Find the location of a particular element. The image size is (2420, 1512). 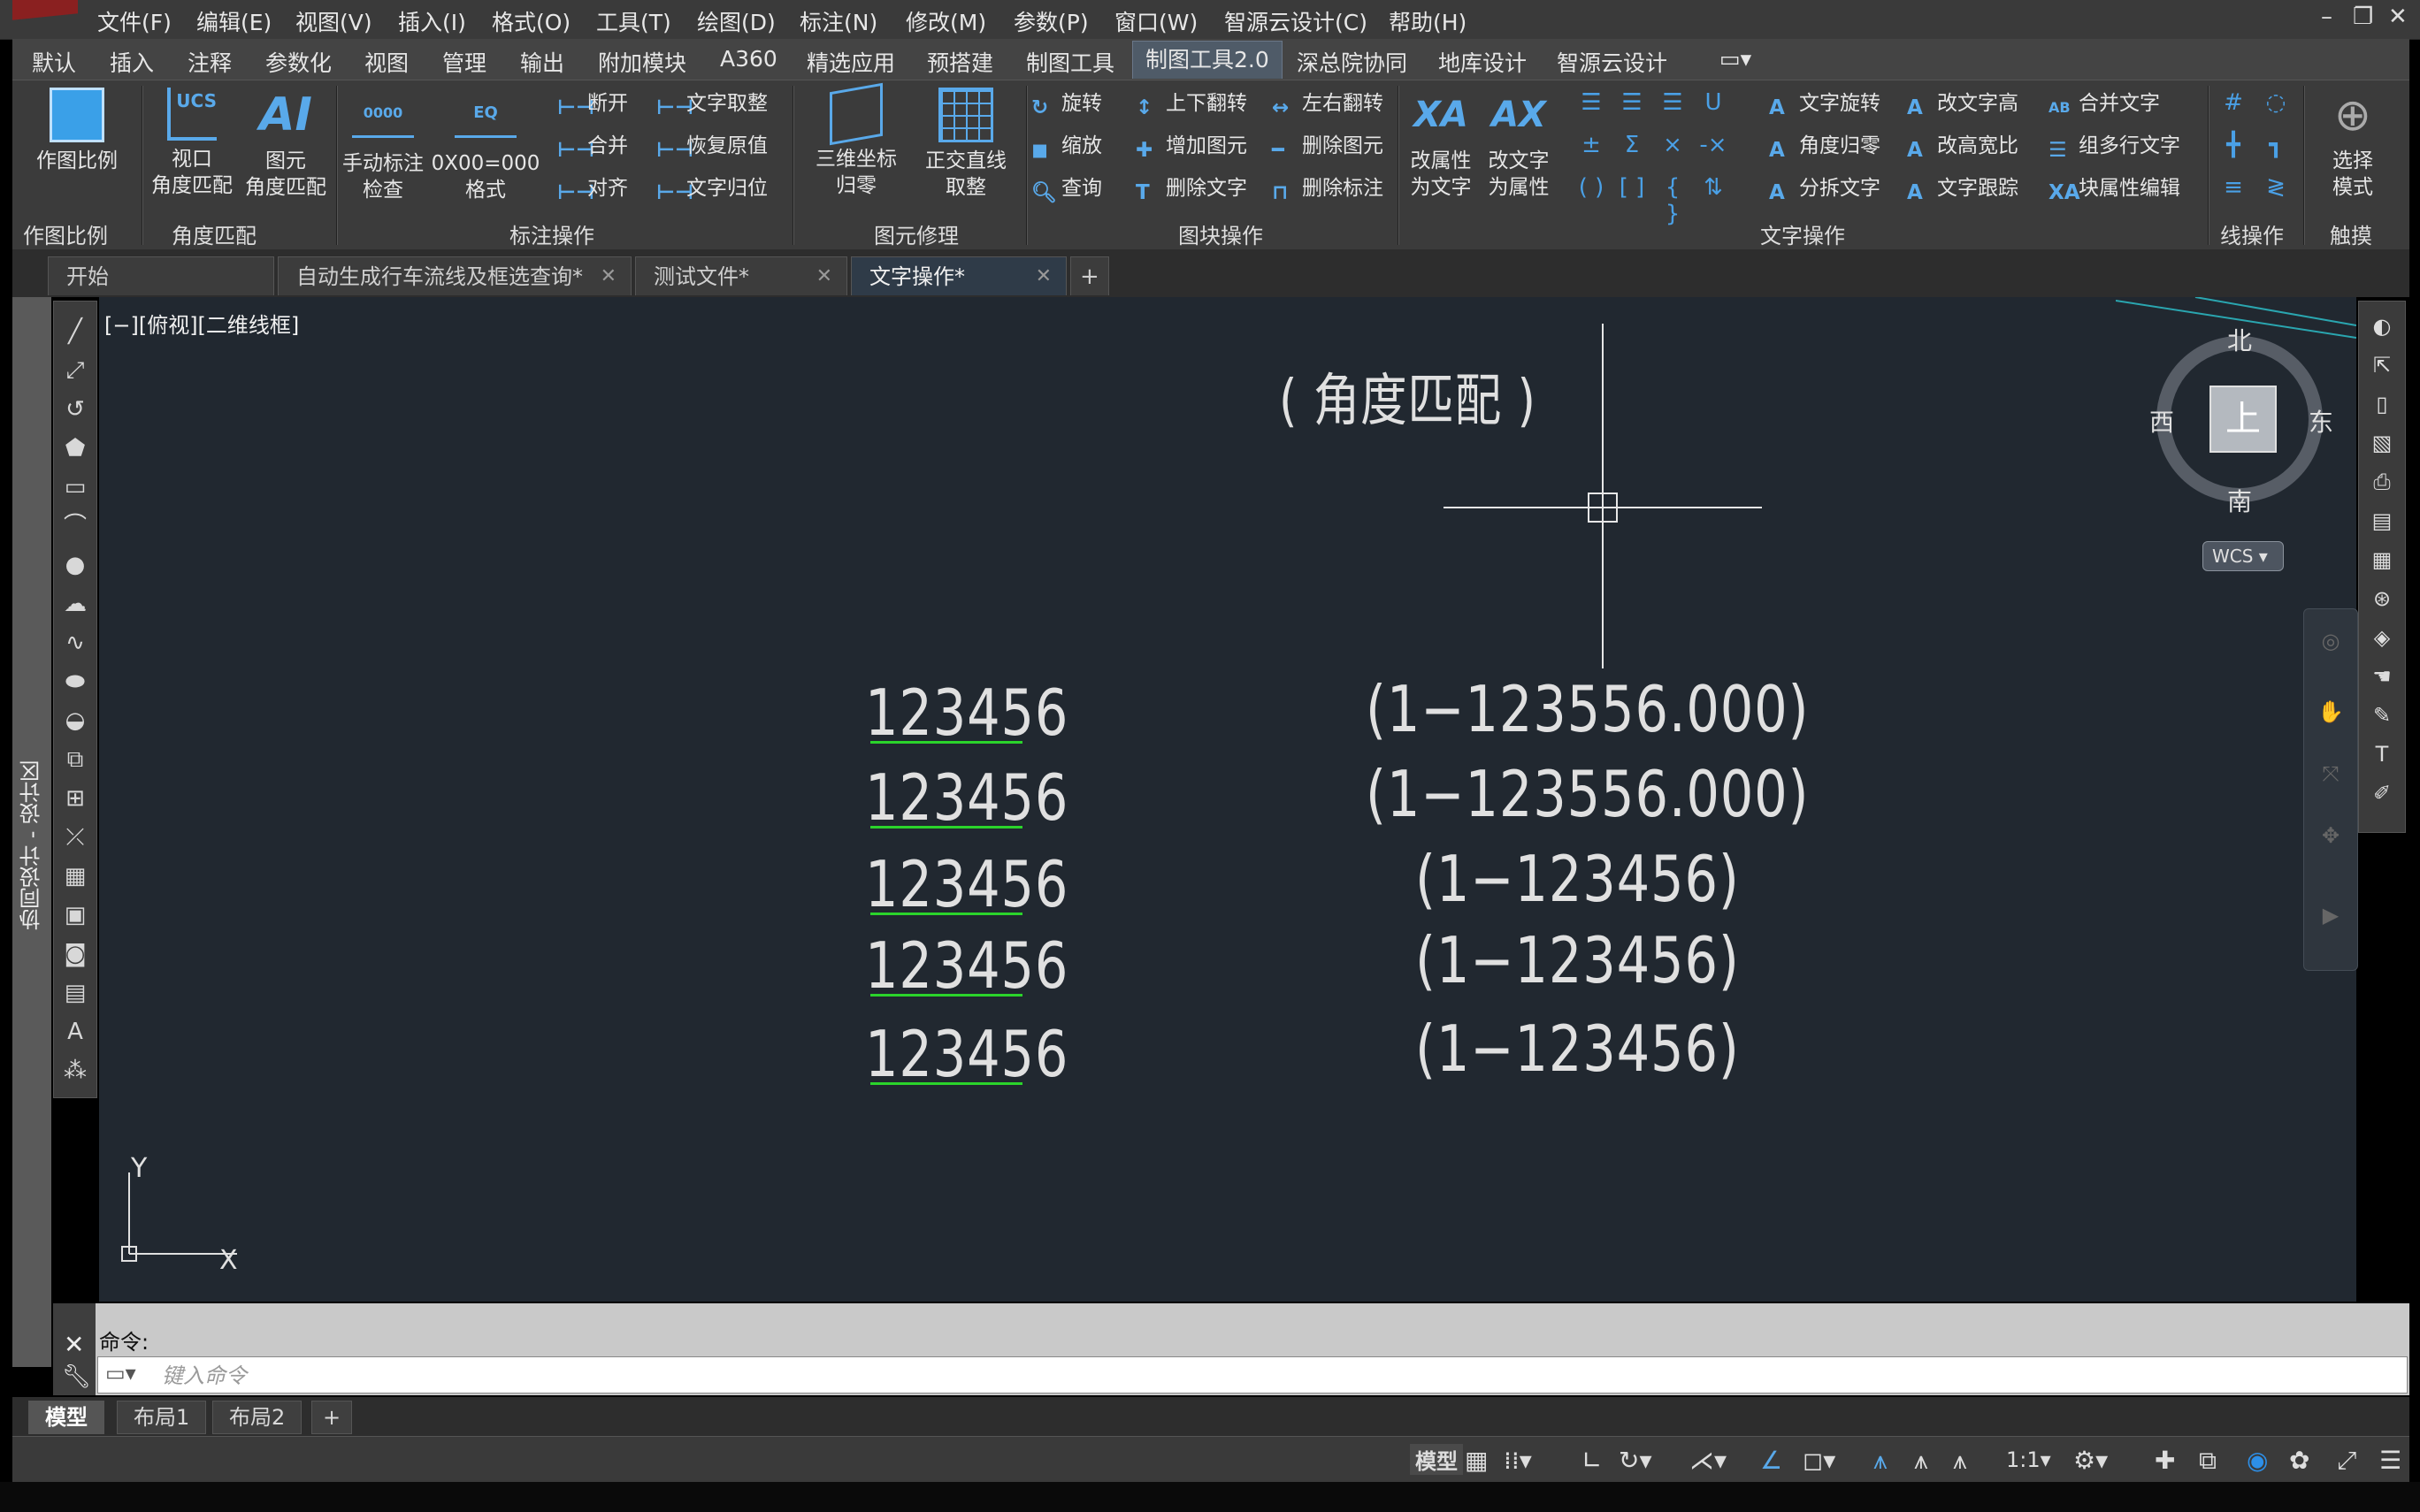

tab-annotate: 注释 is located at coordinates (210, 62).